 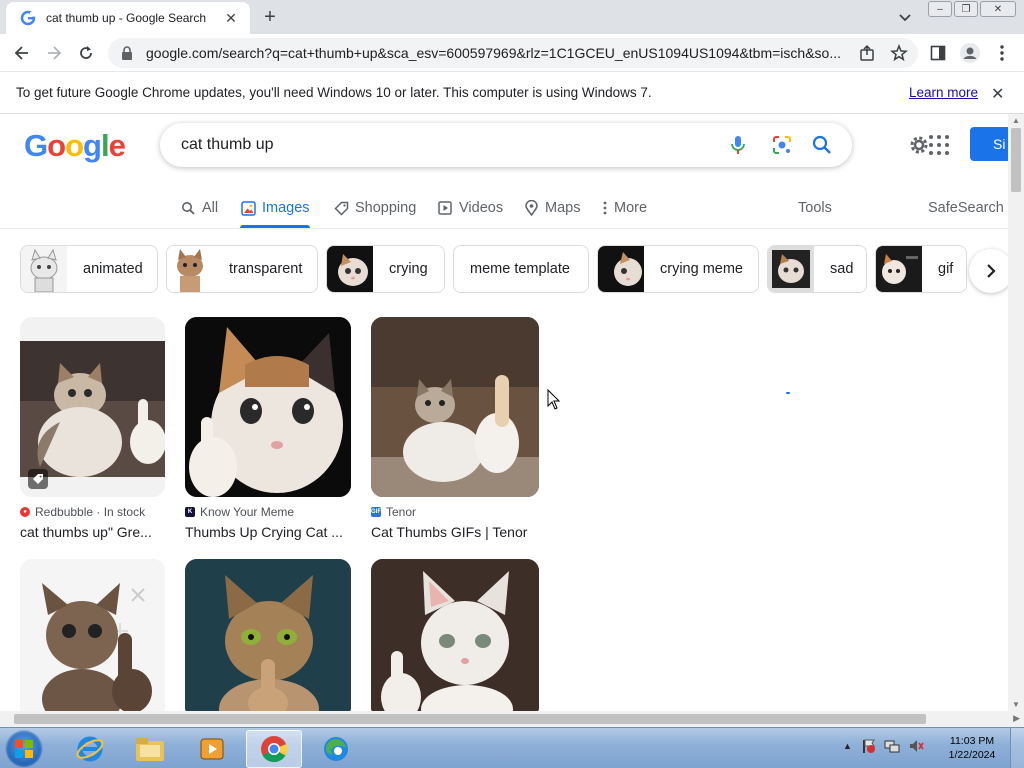 What do you see at coordinates (506, 145) in the screenshot?
I see `search-box: cat thumb up` at bounding box center [506, 145].